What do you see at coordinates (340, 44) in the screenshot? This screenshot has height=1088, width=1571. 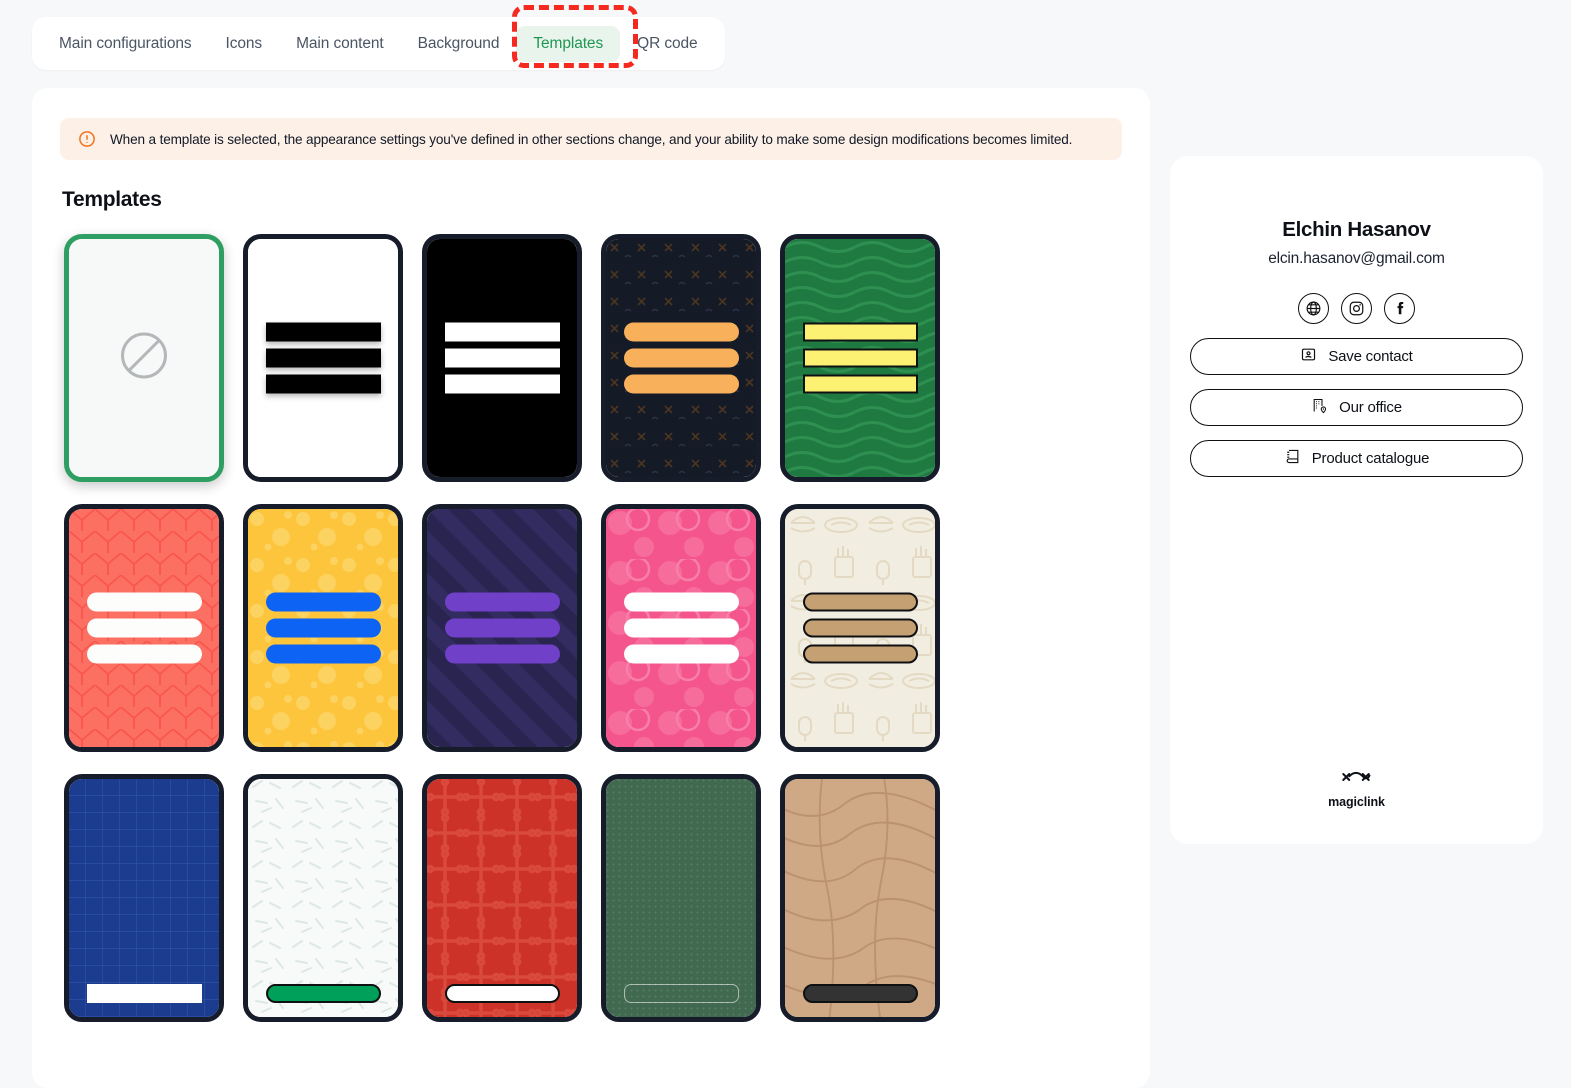 I see `tab-main-content: Main content` at bounding box center [340, 44].